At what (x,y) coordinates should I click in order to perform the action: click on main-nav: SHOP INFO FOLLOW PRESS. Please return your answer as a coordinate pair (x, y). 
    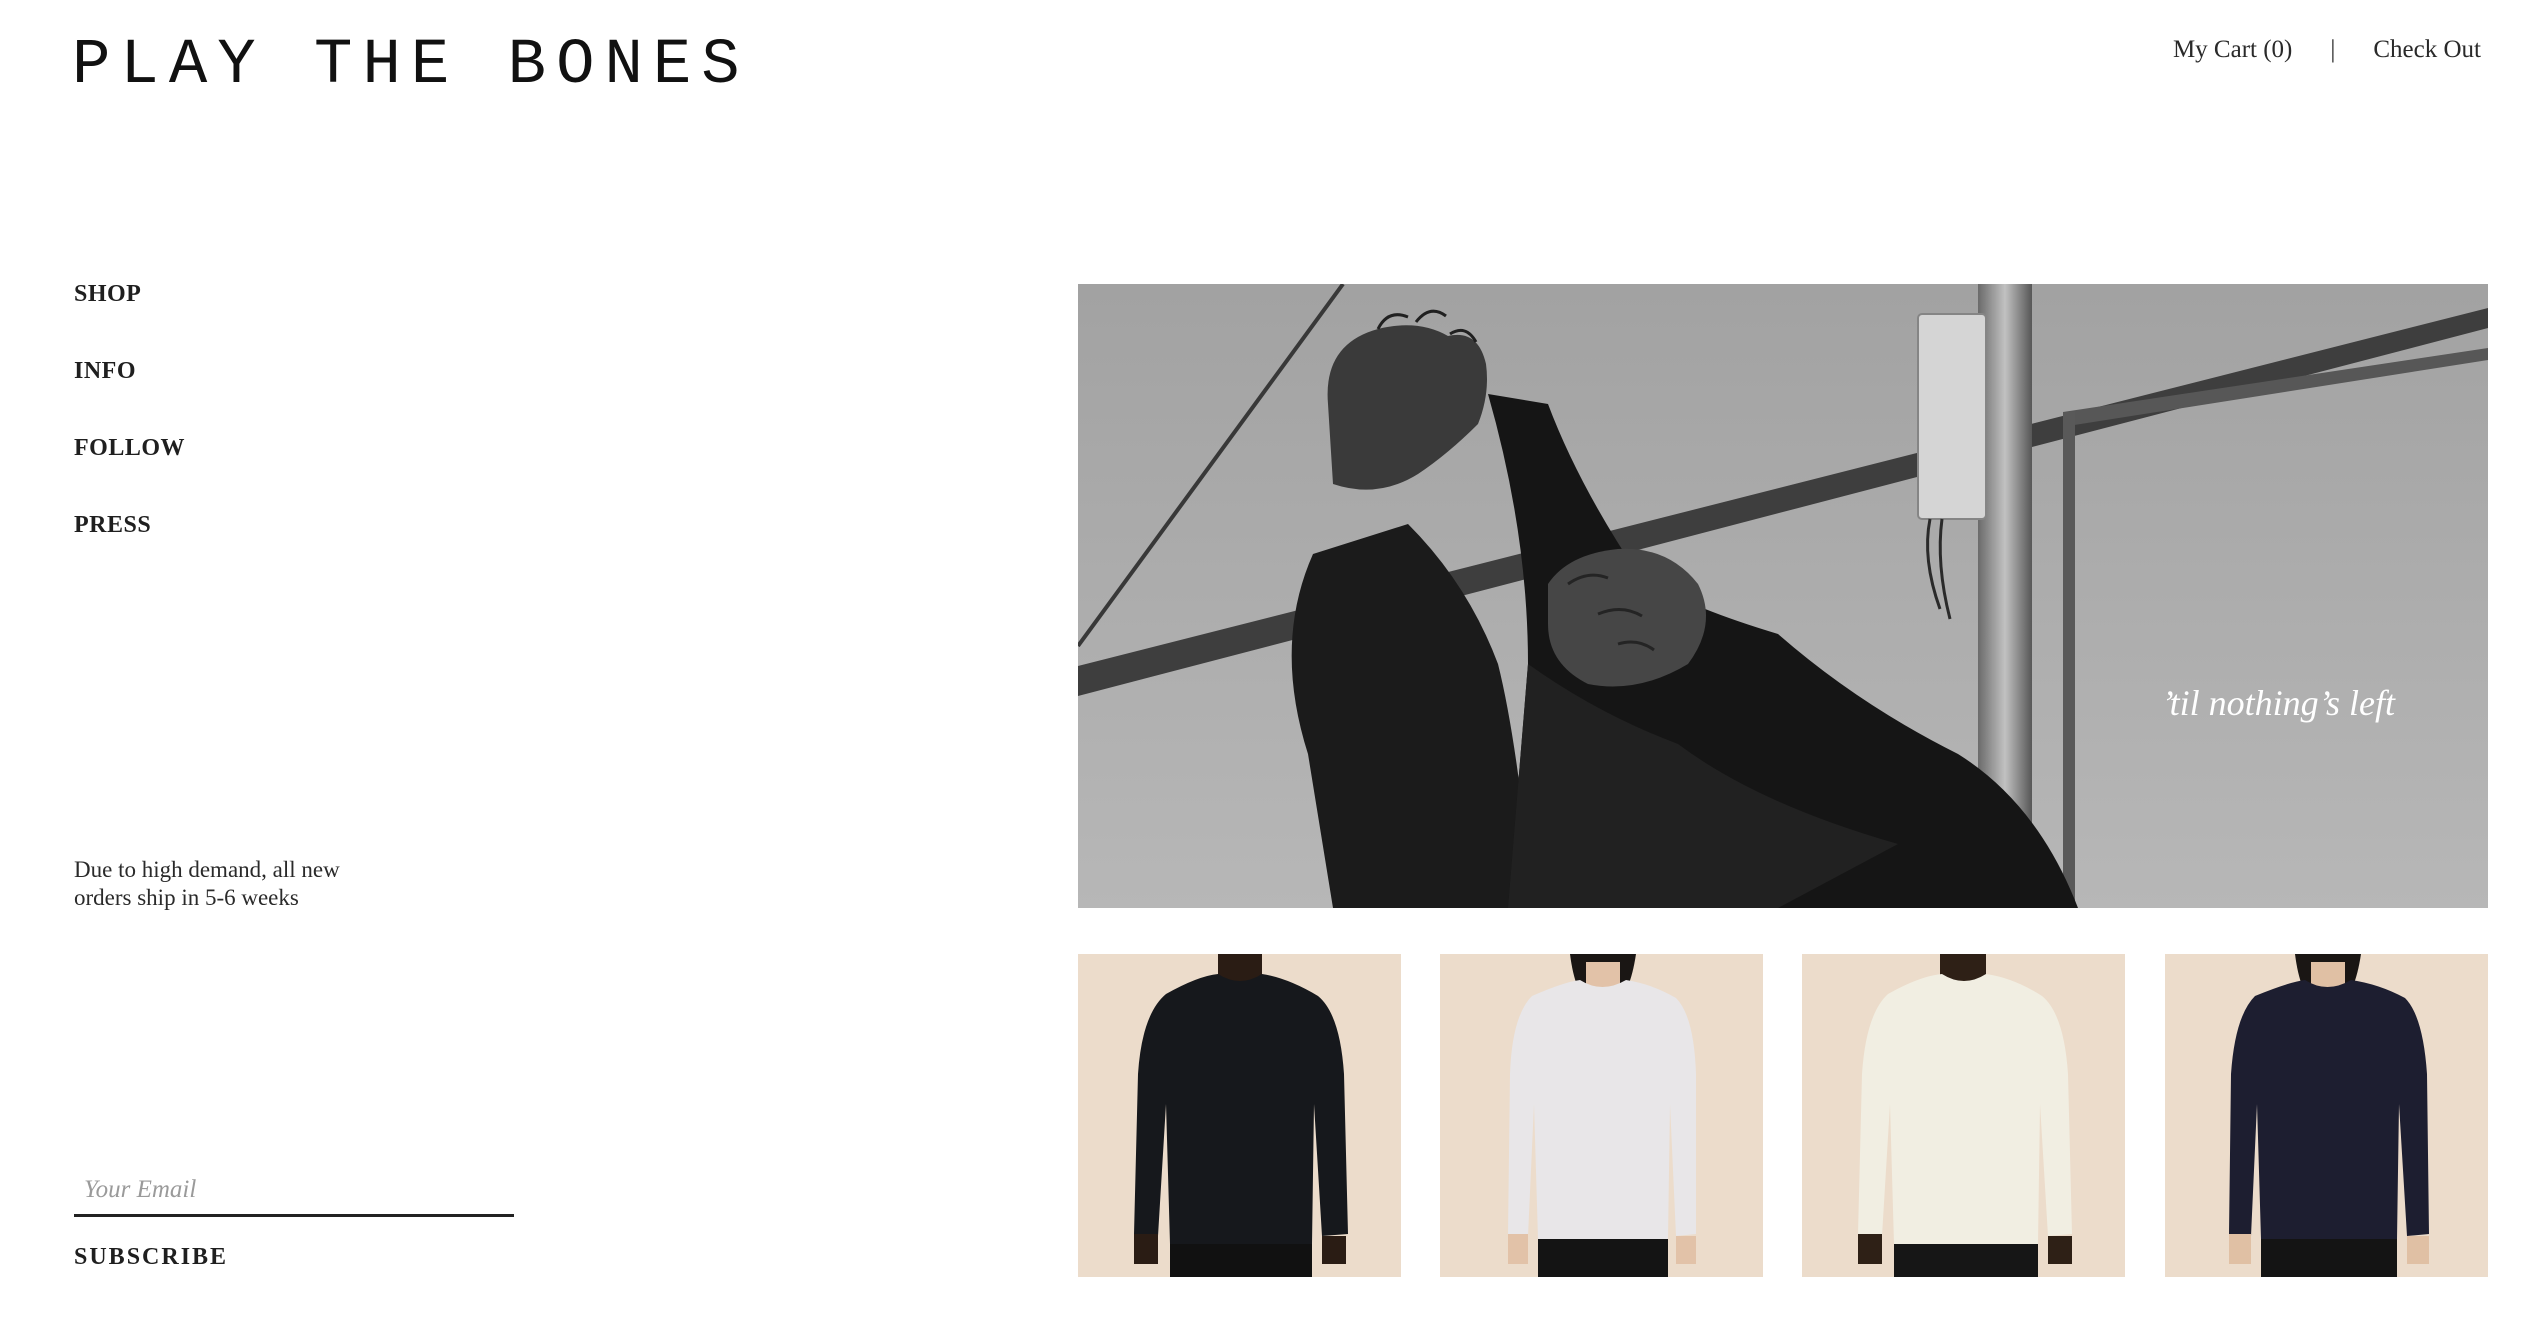
    Looking at the image, I should click on (129, 432).